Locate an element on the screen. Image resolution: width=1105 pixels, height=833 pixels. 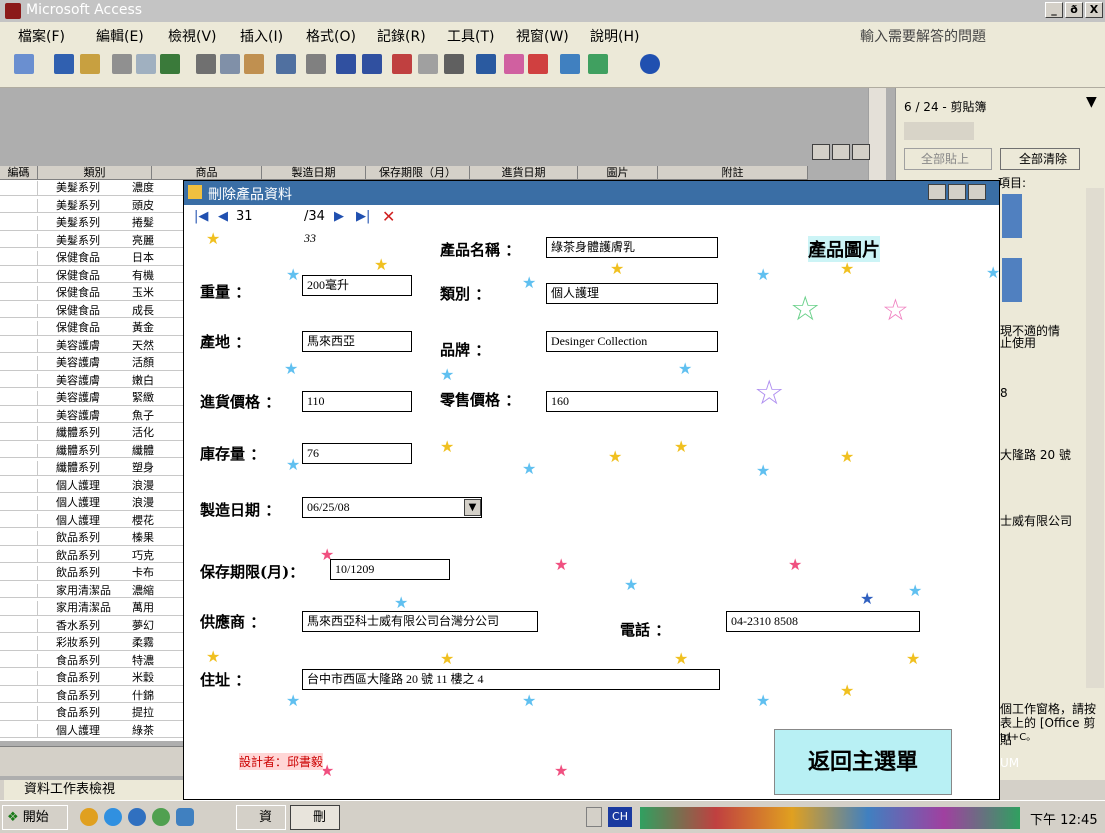
table-row: 食品系列 米穀 is located at coordinates (92, 678).